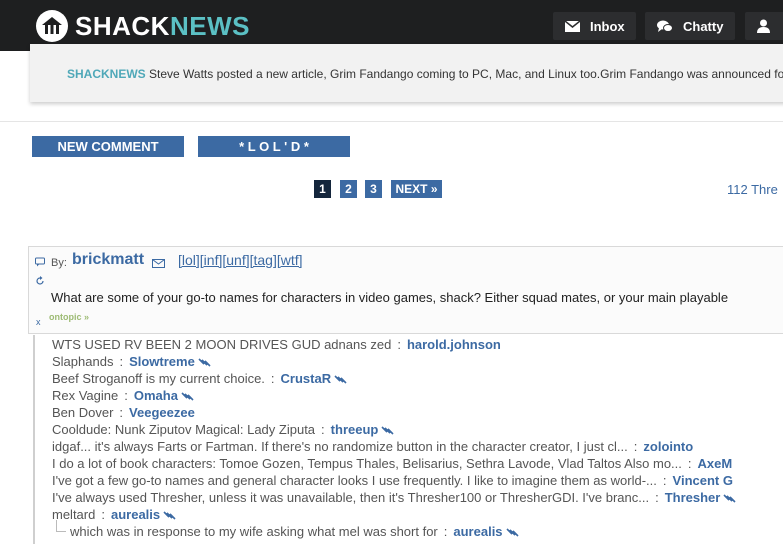 This screenshot has height=544, width=783. I want to click on reply-preview: Beef Stroganoff is my current choice., so click(158, 378).